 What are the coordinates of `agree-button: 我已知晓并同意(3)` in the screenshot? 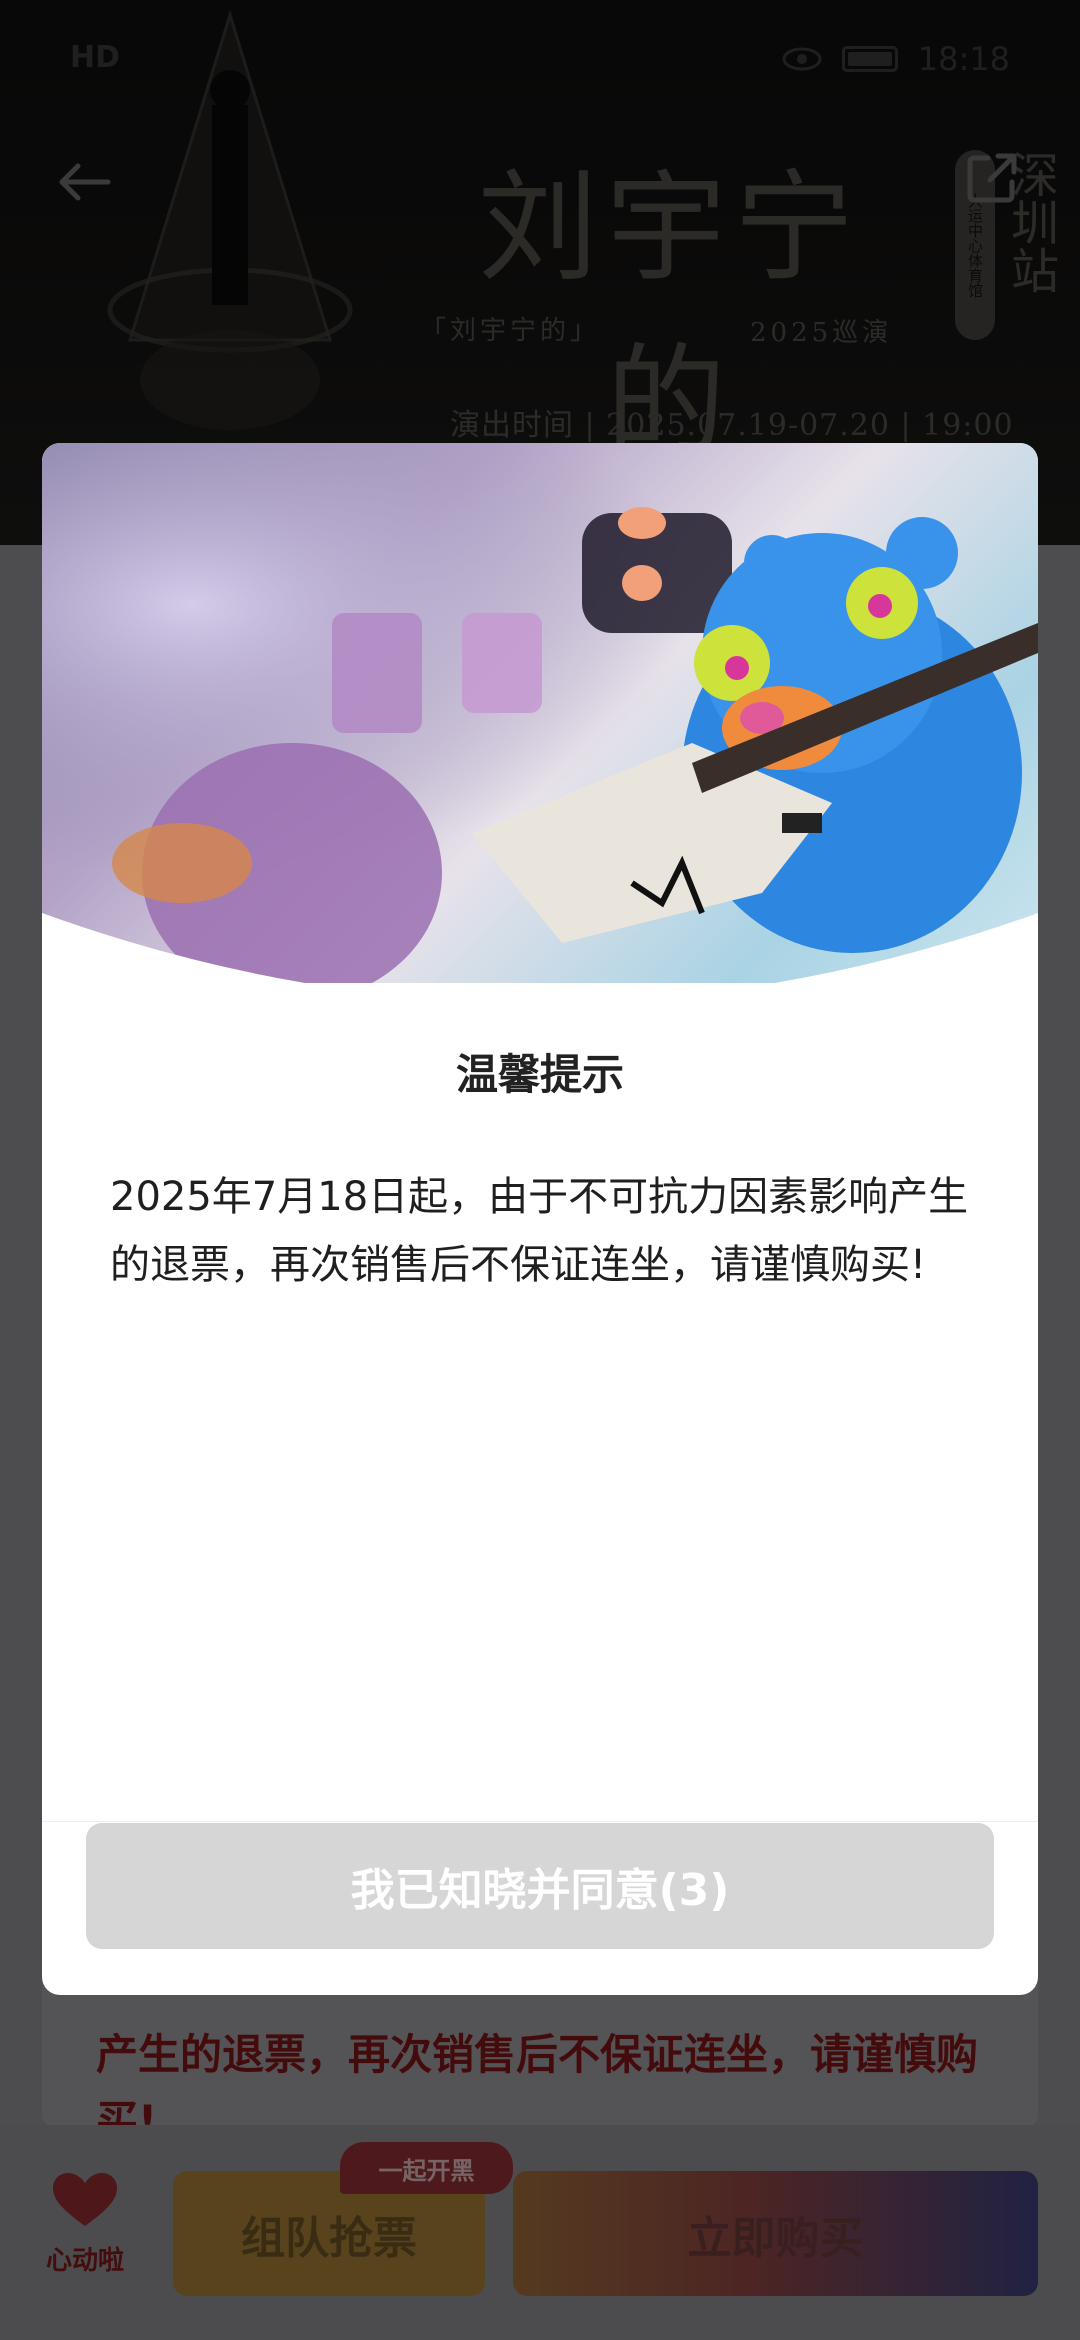 It's located at (540, 1886).